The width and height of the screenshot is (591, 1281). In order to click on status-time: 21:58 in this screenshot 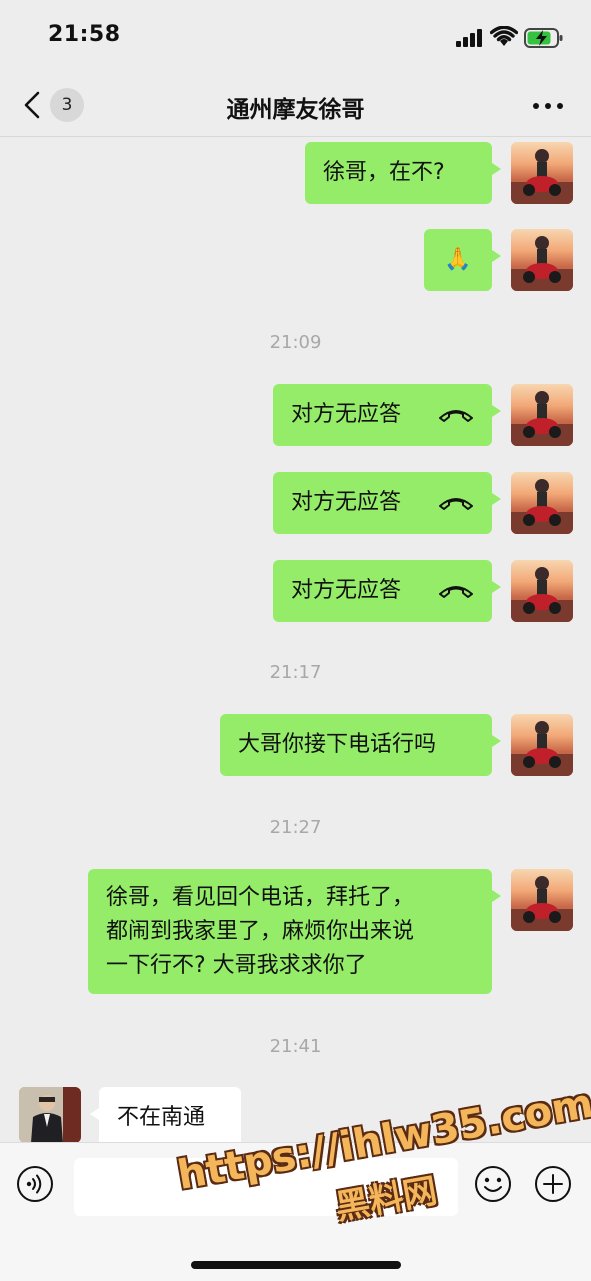, I will do `click(84, 34)`.